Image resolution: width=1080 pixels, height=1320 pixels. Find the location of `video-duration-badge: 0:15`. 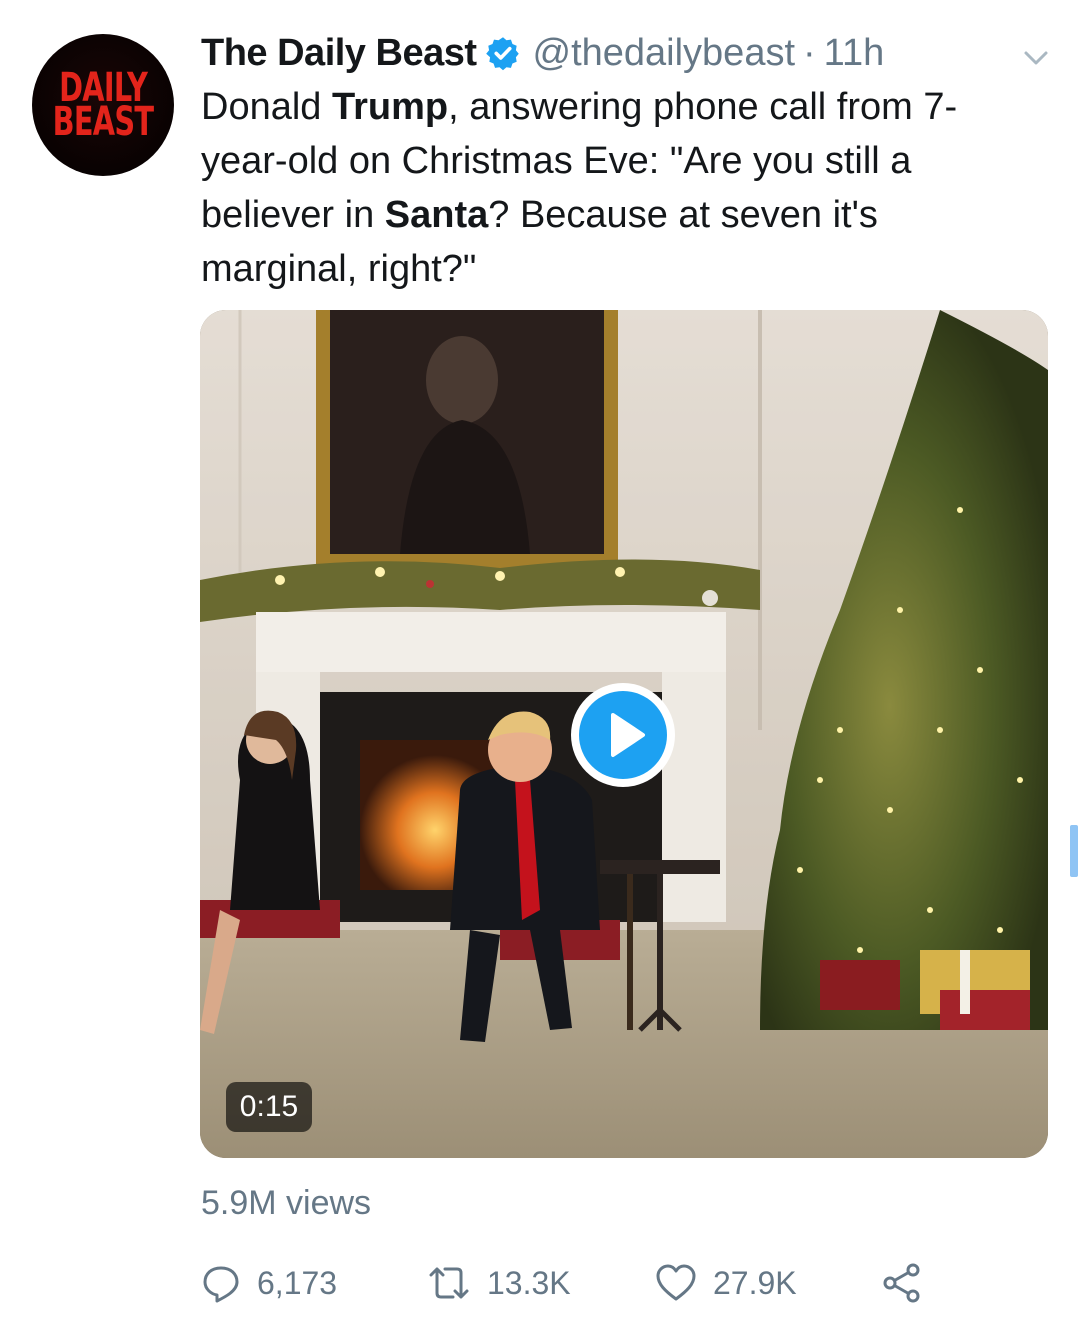

video-duration-badge: 0:15 is located at coordinates (269, 1107).